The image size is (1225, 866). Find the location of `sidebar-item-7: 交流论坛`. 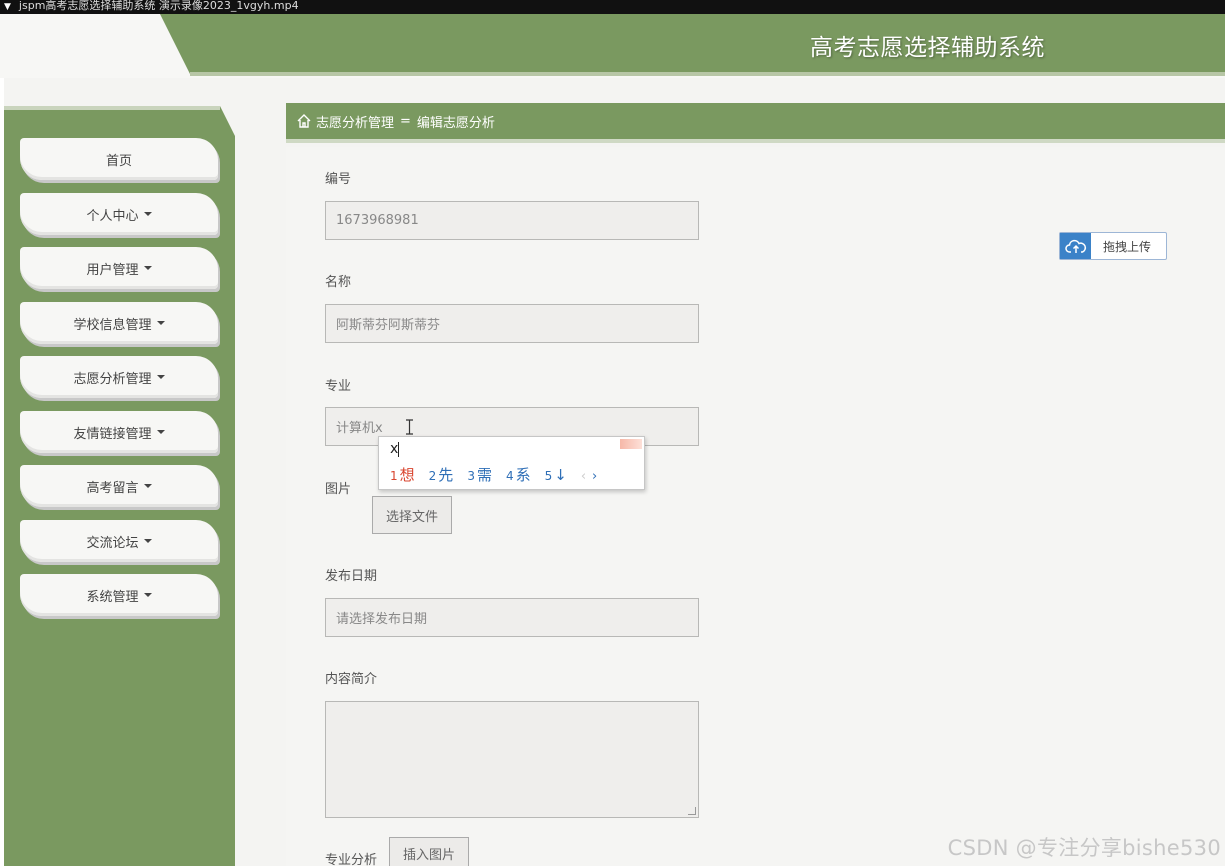

sidebar-item-7: 交流论坛 is located at coordinates (119, 541).